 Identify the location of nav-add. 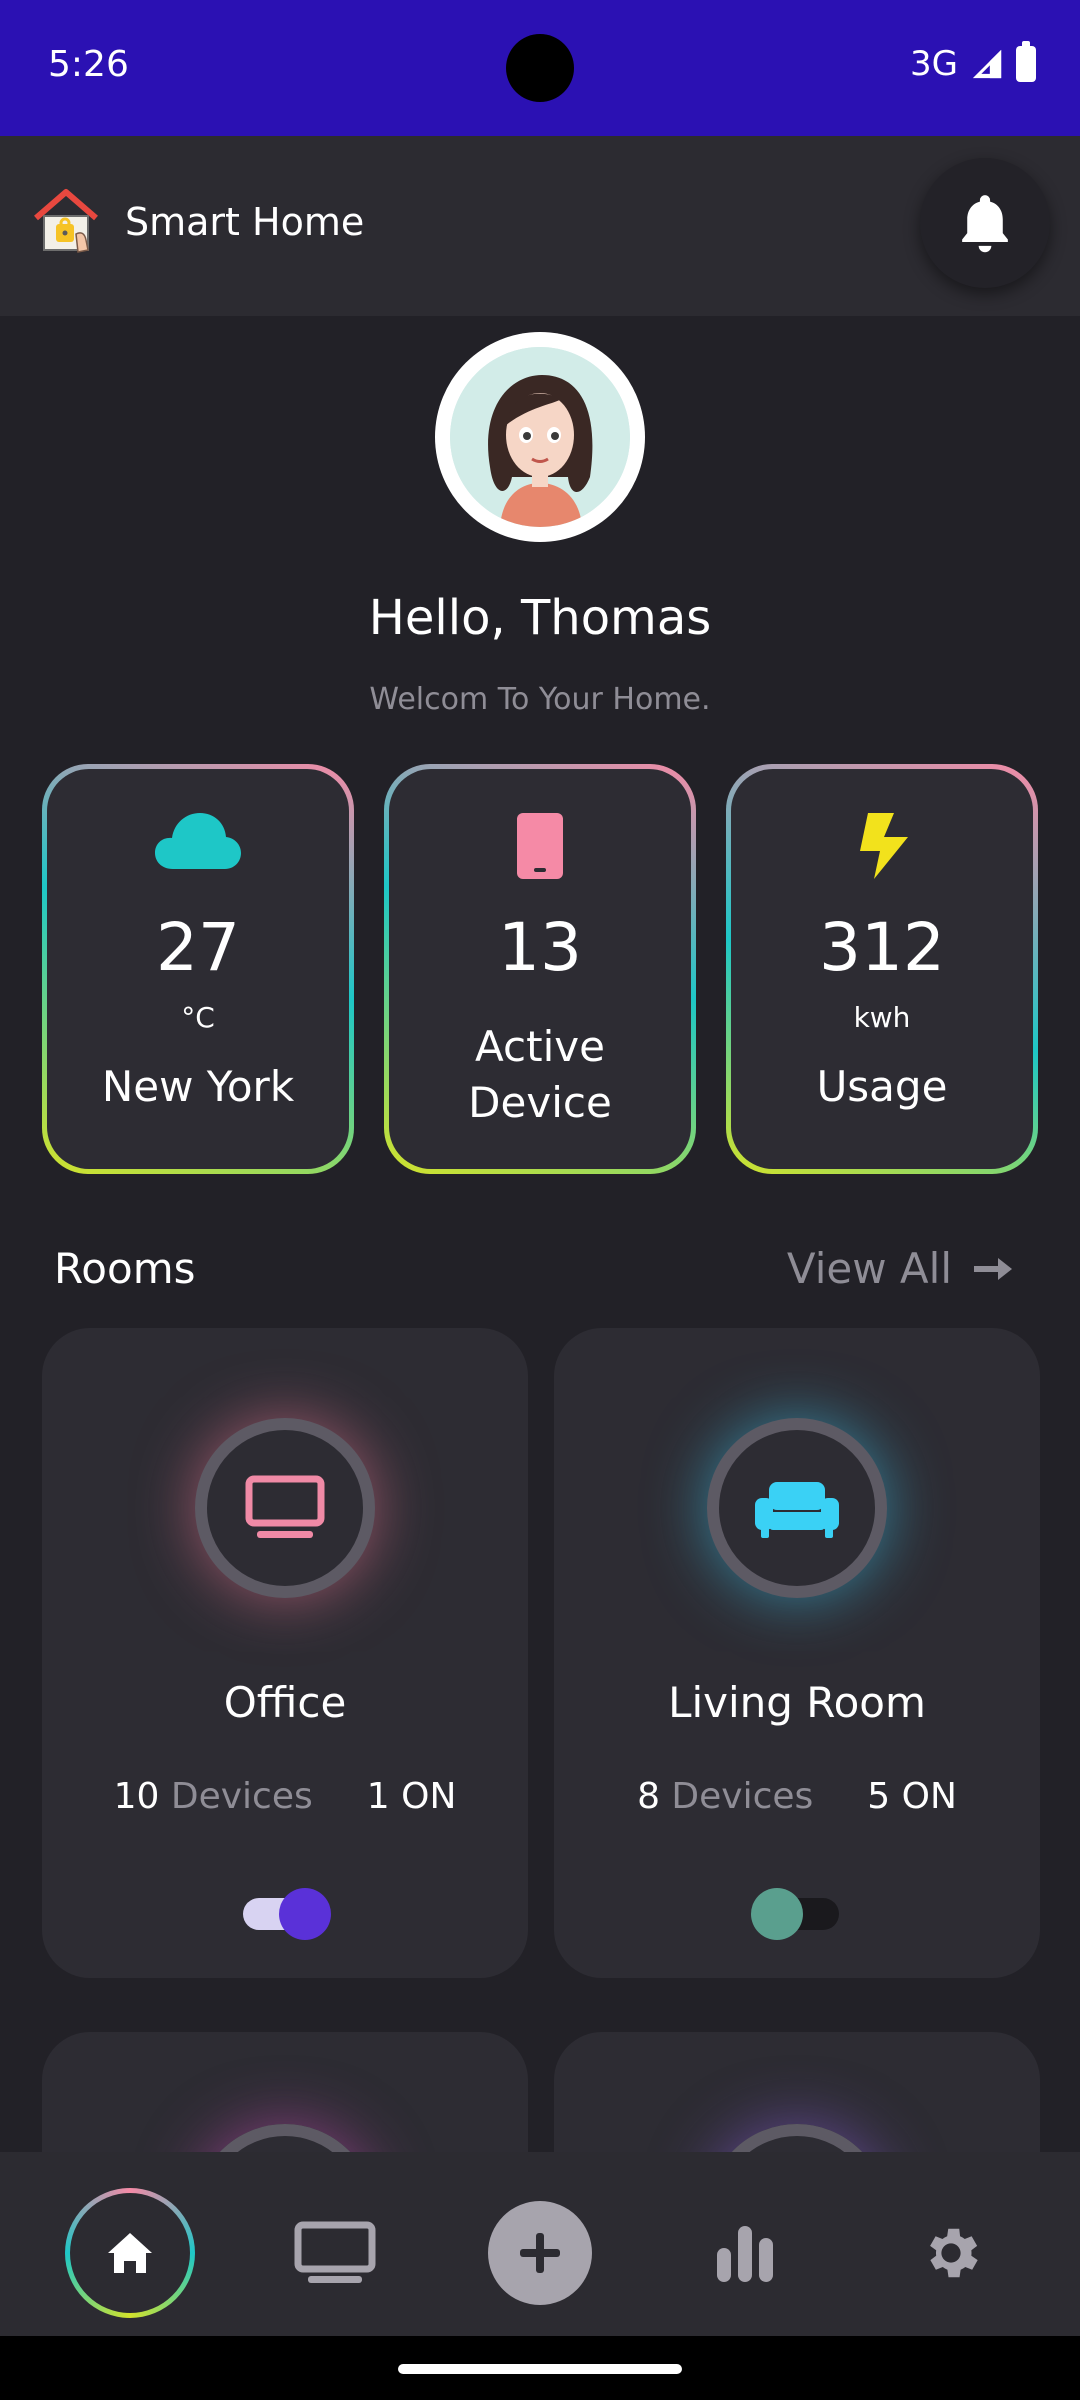
(540, 2253).